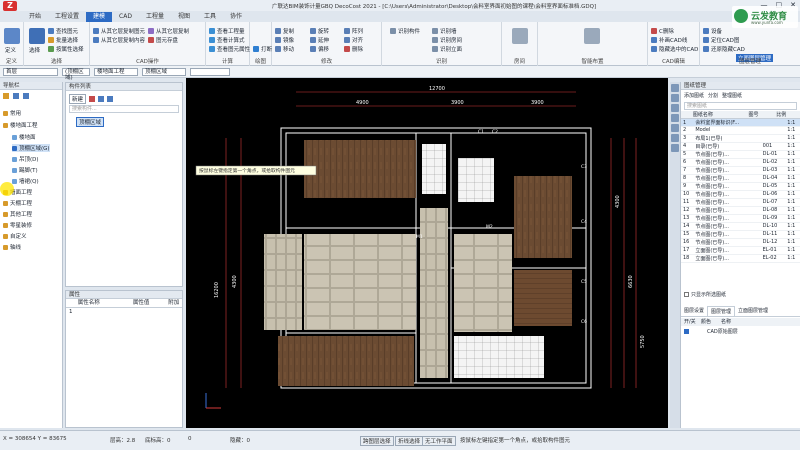 This screenshot has height=450, width=800. Describe the element at coordinates (67, 17) in the screenshot. I see `tab-project-settings: 工程设置` at that location.